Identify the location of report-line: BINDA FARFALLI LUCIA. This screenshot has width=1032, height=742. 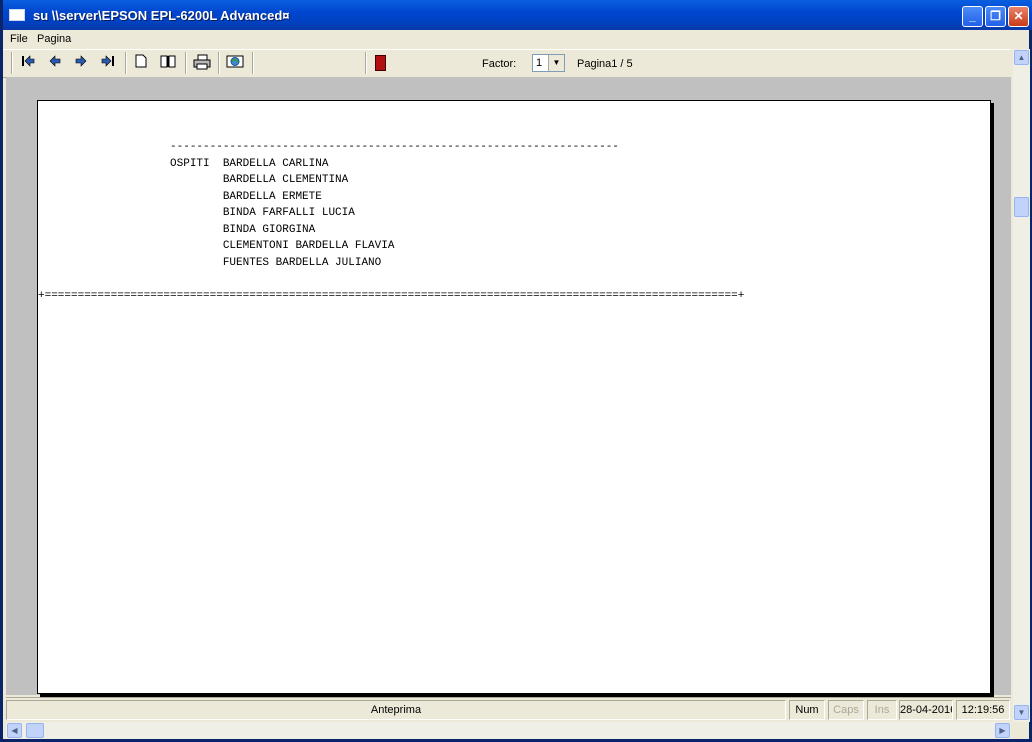
(196, 213).